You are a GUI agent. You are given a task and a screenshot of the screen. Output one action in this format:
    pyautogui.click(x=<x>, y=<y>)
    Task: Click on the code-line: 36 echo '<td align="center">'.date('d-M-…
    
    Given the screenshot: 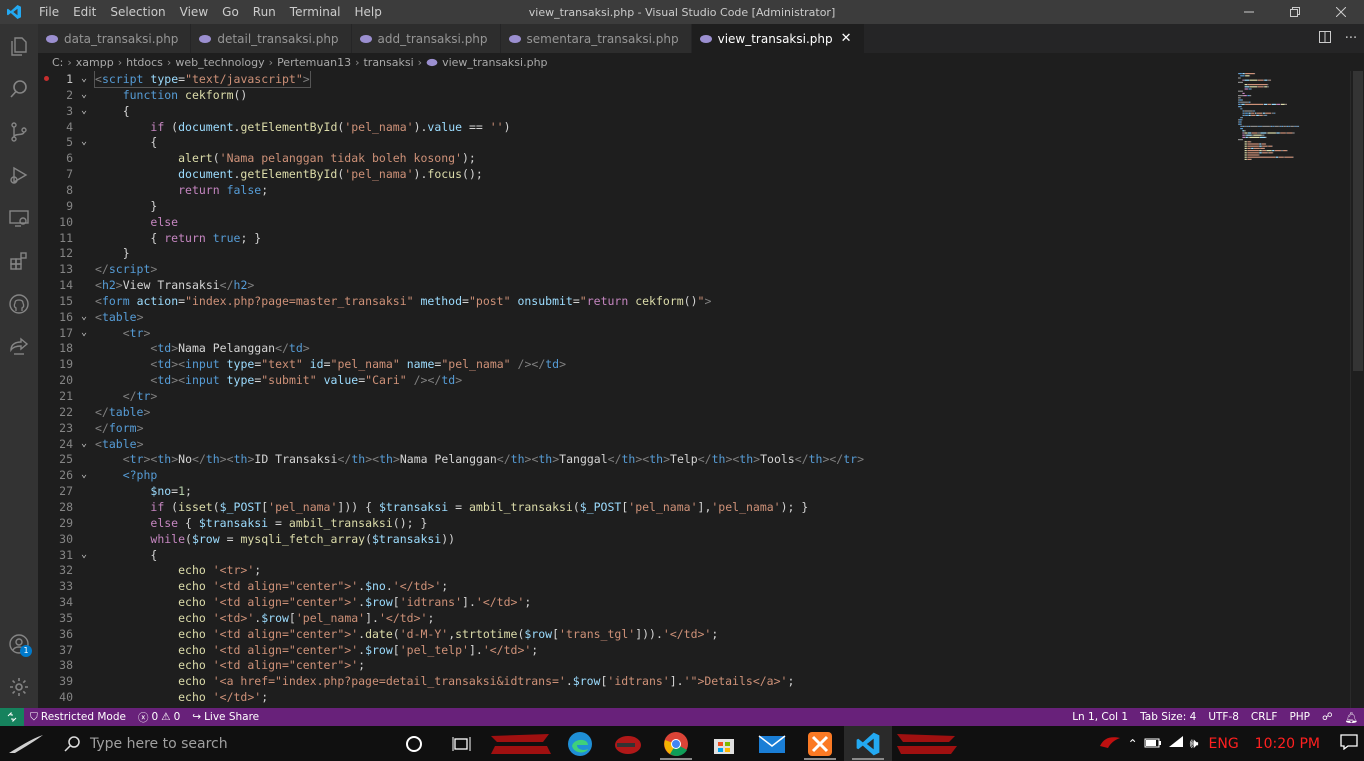 What is the action you would take?
    pyautogui.click(x=638, y=634)
    